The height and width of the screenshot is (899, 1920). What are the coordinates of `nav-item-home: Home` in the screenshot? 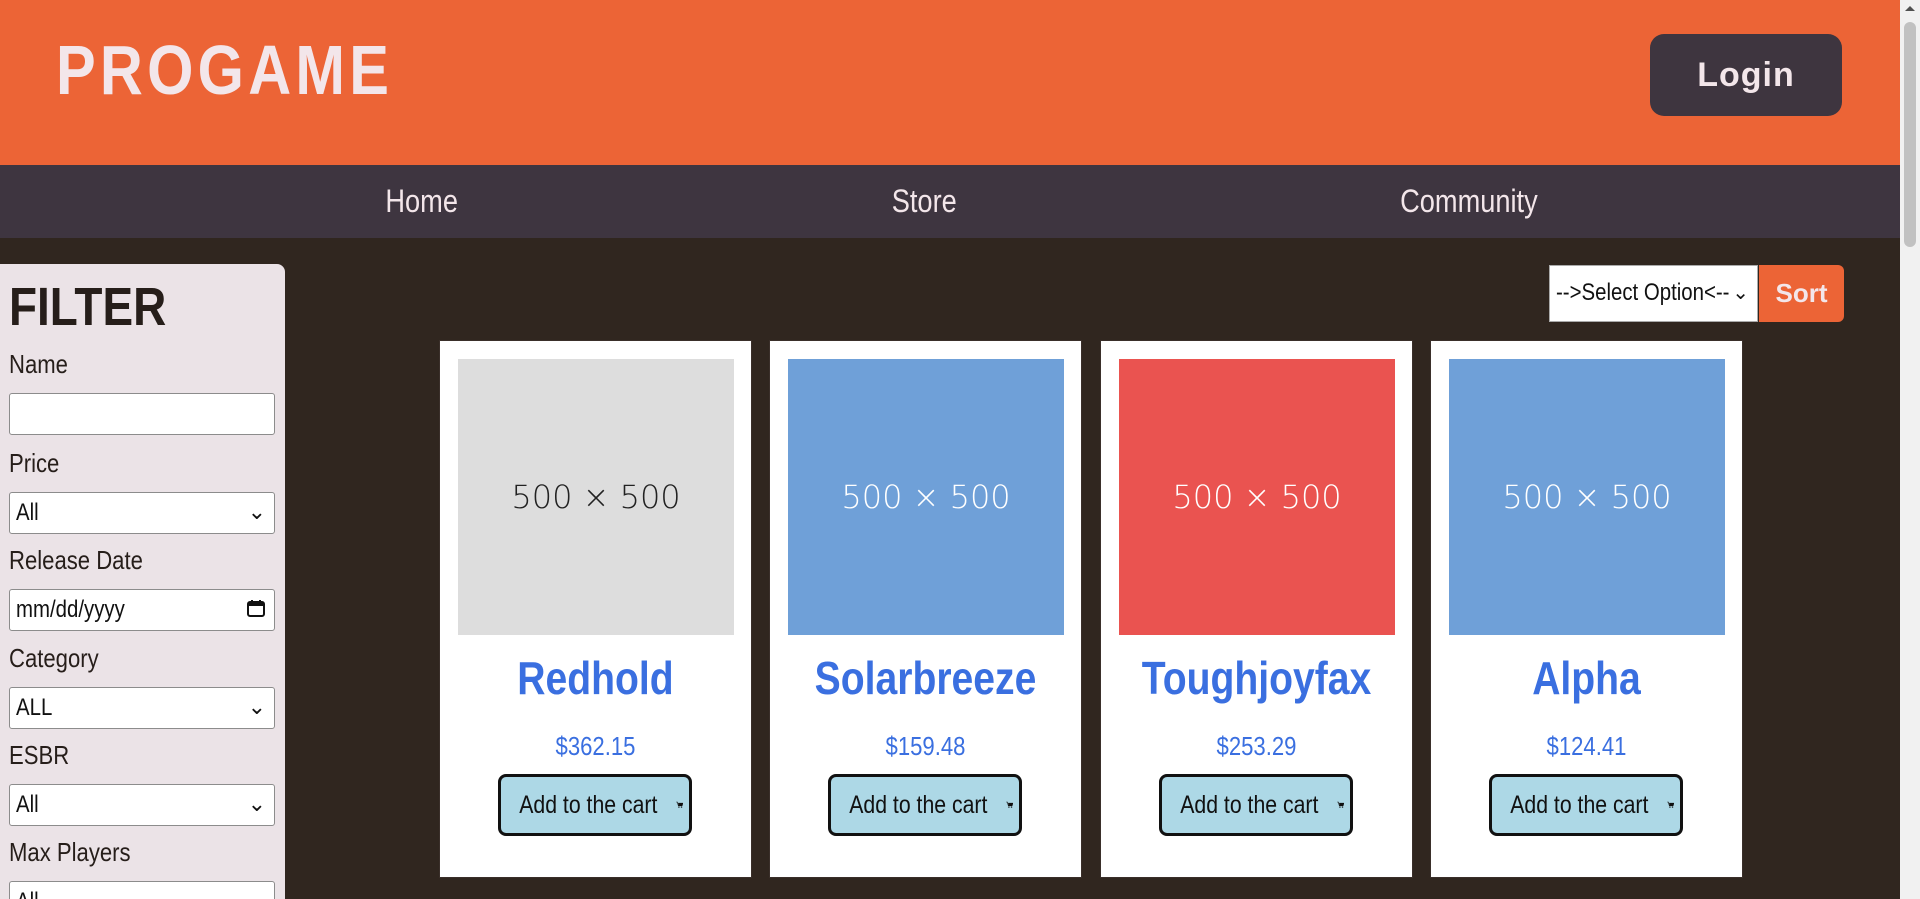 It's located at (421, 201).